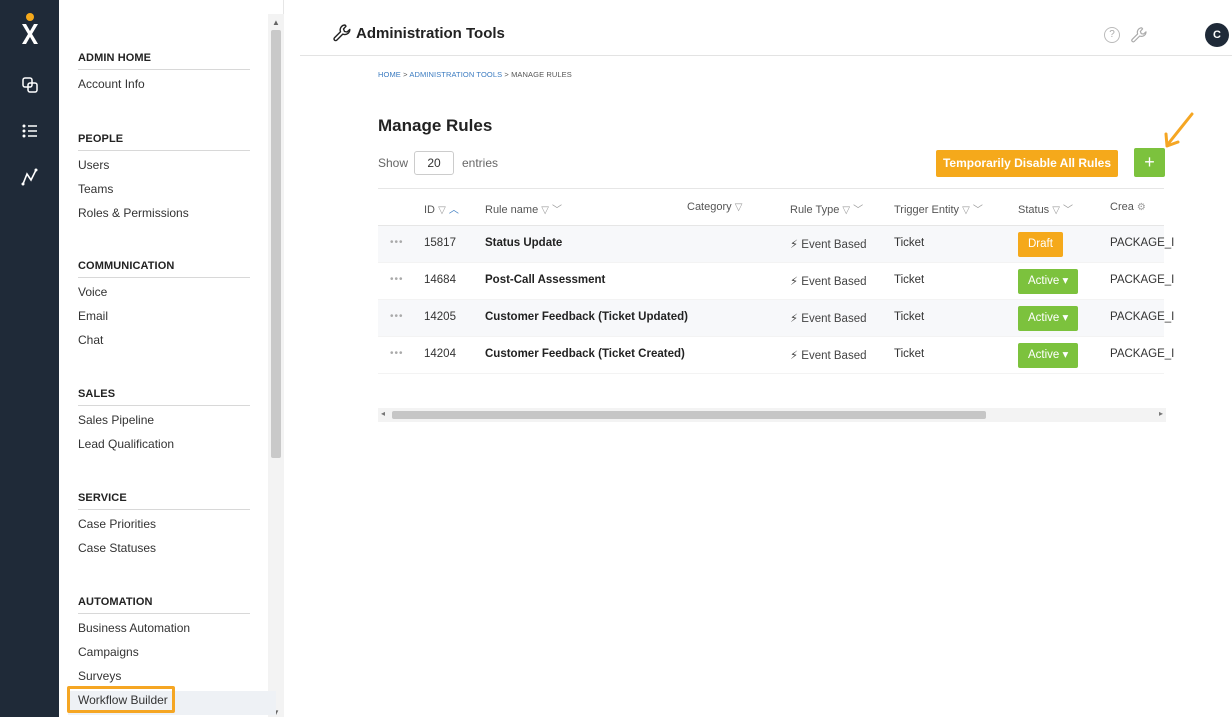 The image size is (1232, 717). I want to click on cell-trigger-entity: Ticket, so click(909, 354).